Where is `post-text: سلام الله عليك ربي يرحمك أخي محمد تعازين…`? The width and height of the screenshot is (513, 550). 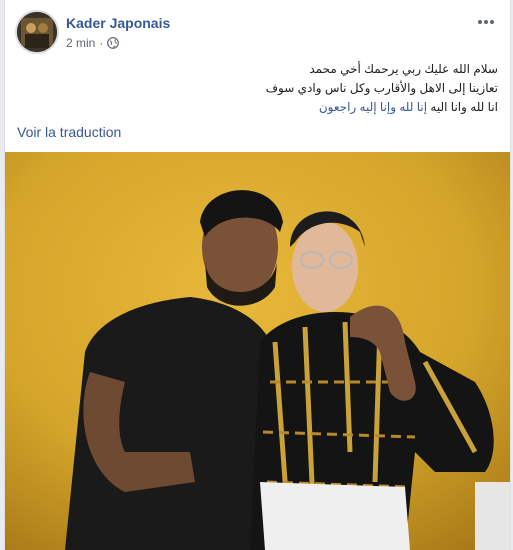 post-text: سلام الله عليك ربي يرحمك أخي محمد تعازين… is located at coordinates (263, 88).